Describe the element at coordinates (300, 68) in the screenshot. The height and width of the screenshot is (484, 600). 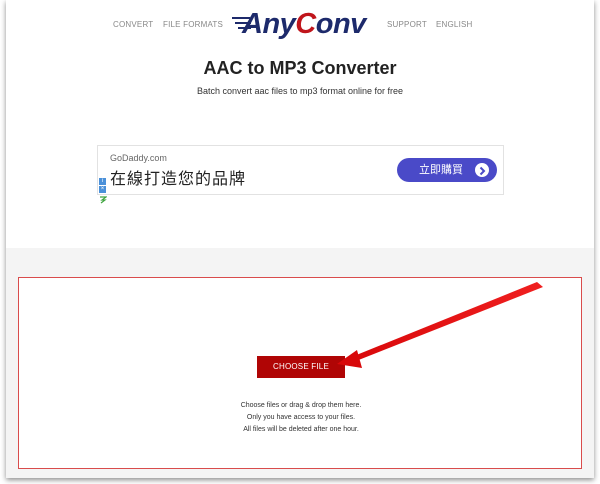
I see `page-title: AAC to MP3 Converter` at that location.